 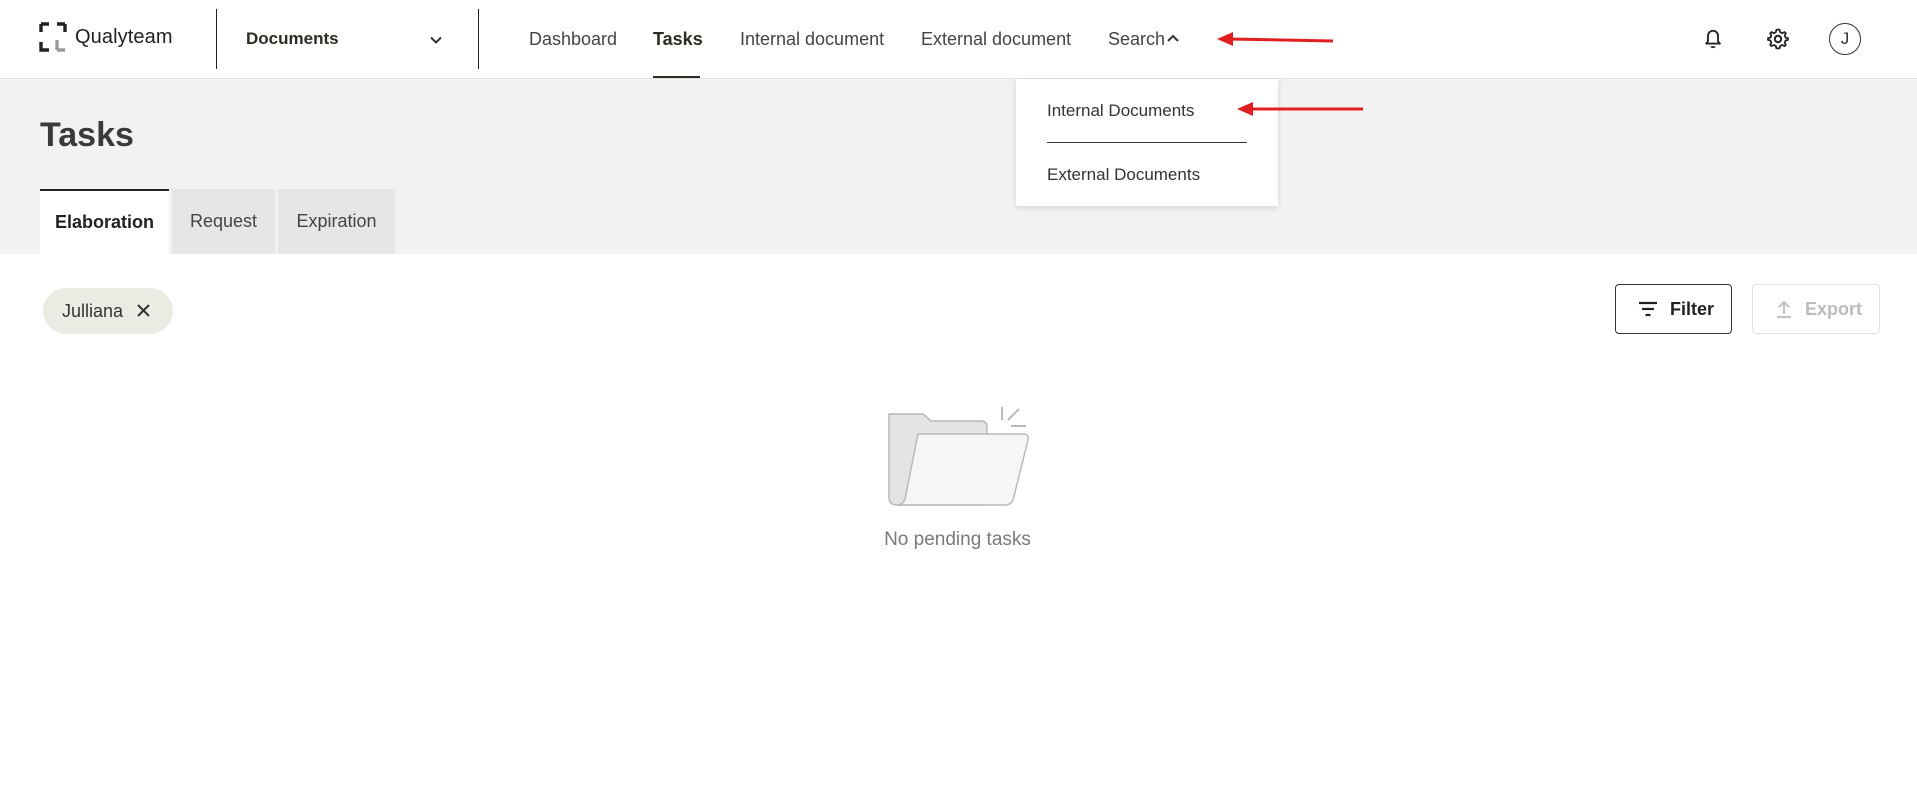 I want to click on bell-icon, so click(x=1713, y=39).